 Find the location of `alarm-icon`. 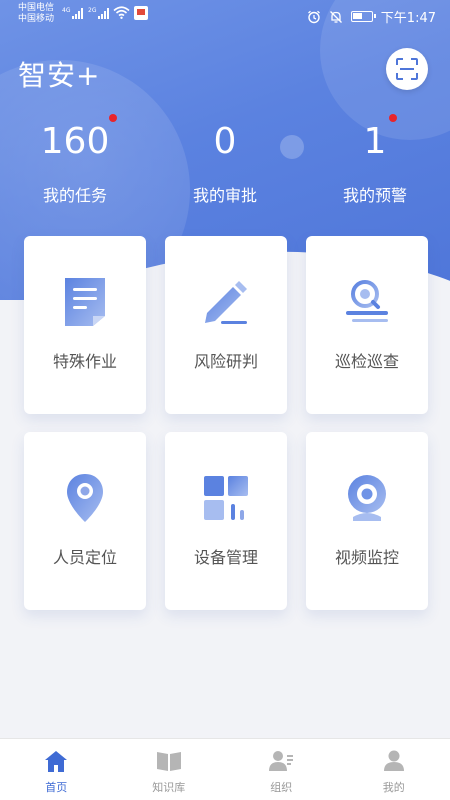

alarm-icon is located at coordinates (313, 16).